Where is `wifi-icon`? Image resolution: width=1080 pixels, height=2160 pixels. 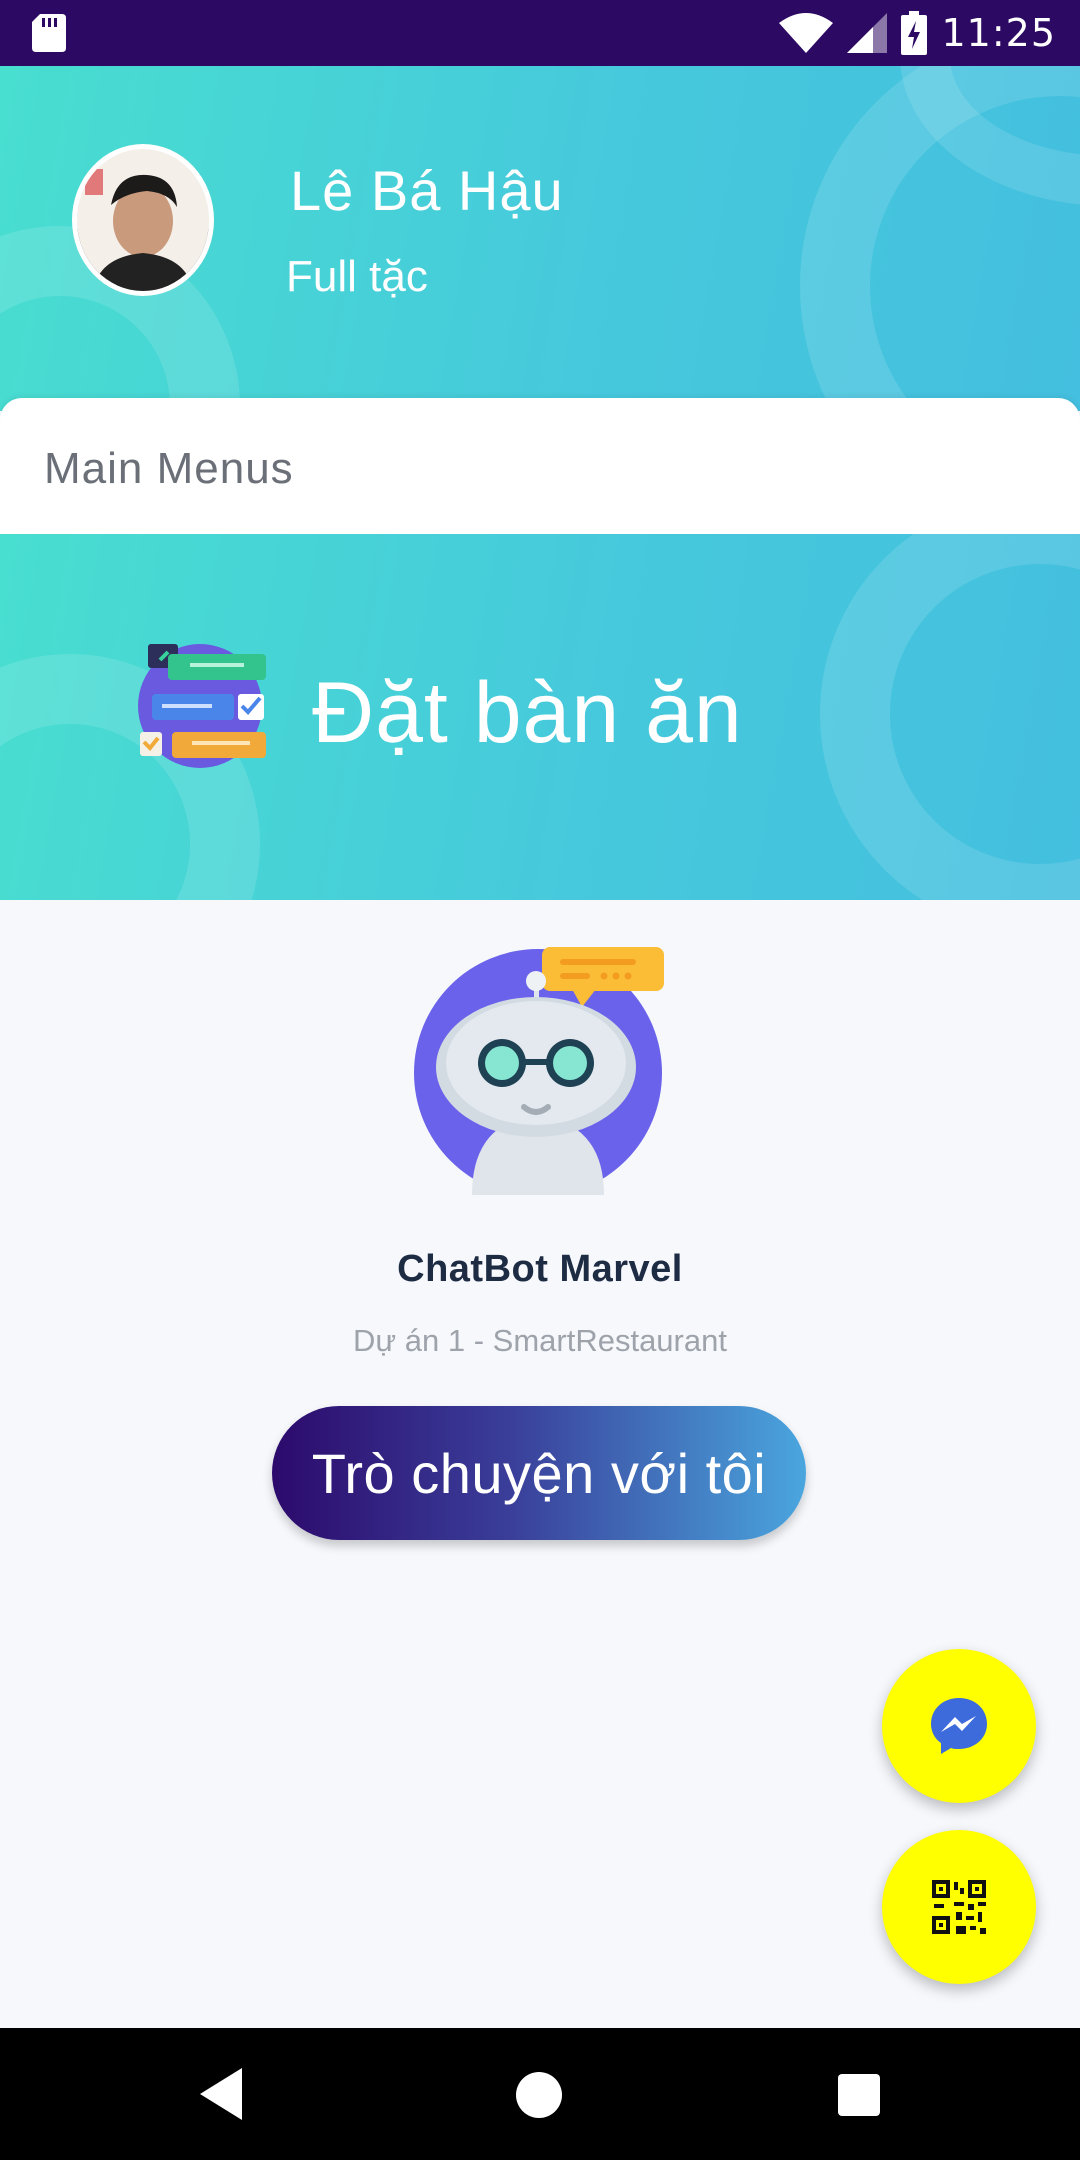
wifi-icon is located at coordinates (806, 33).